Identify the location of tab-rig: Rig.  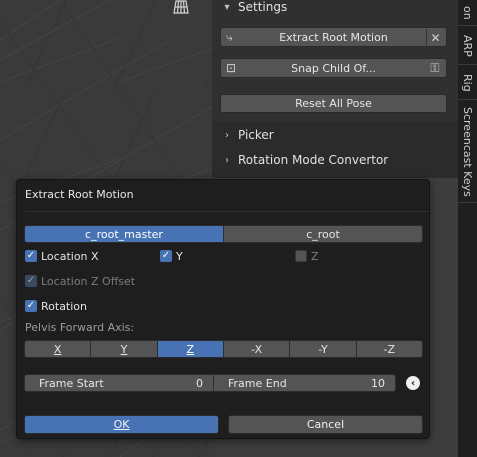
(467, 83).